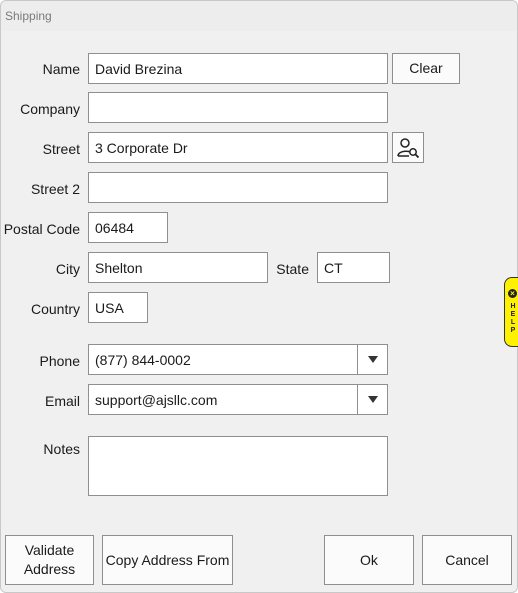 This screenshot has height=593, width=518. Describe the element at coordinates (238, 147) in the screenshot. I see `street-field: 3 Corporate Dr` at that location.